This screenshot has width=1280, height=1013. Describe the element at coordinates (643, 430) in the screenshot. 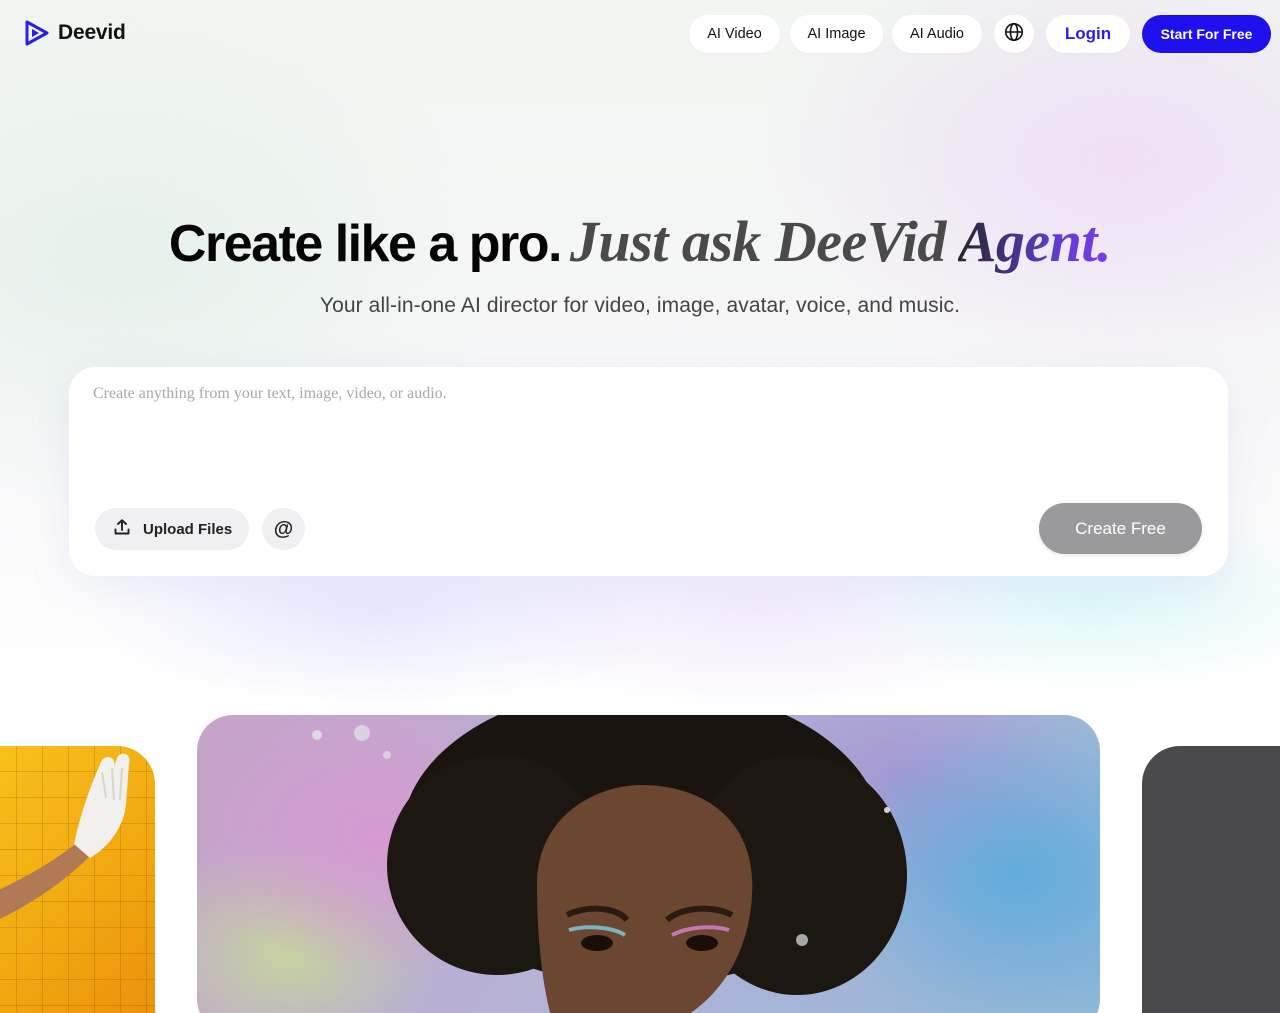

I see `prompt-input` at that location.